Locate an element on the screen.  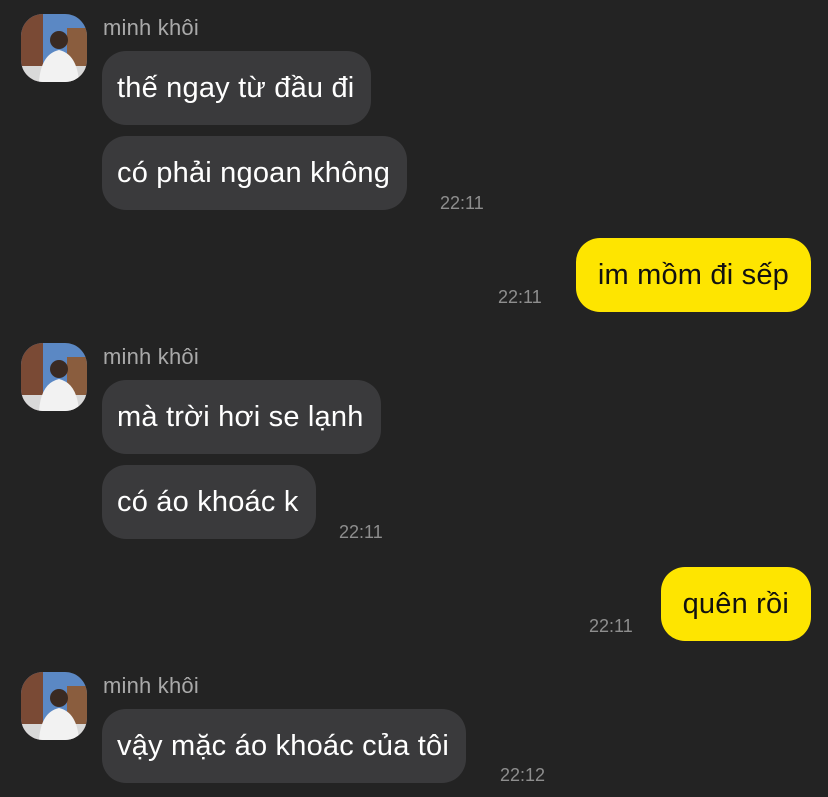
outgoing-message: quên rồi is located at coordinates (735, 604).